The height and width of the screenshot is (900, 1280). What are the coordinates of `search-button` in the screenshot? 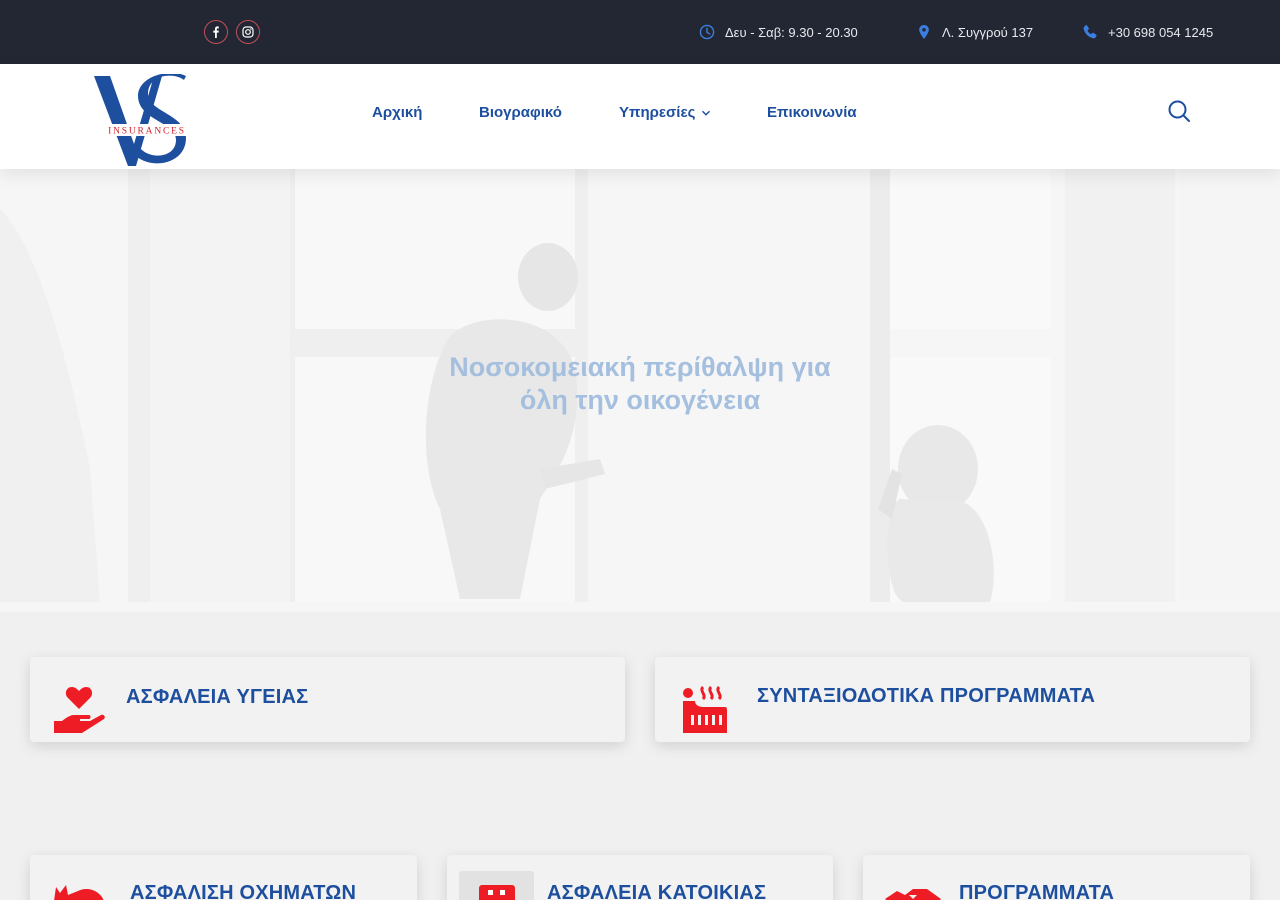 It's located at (1179, 111).